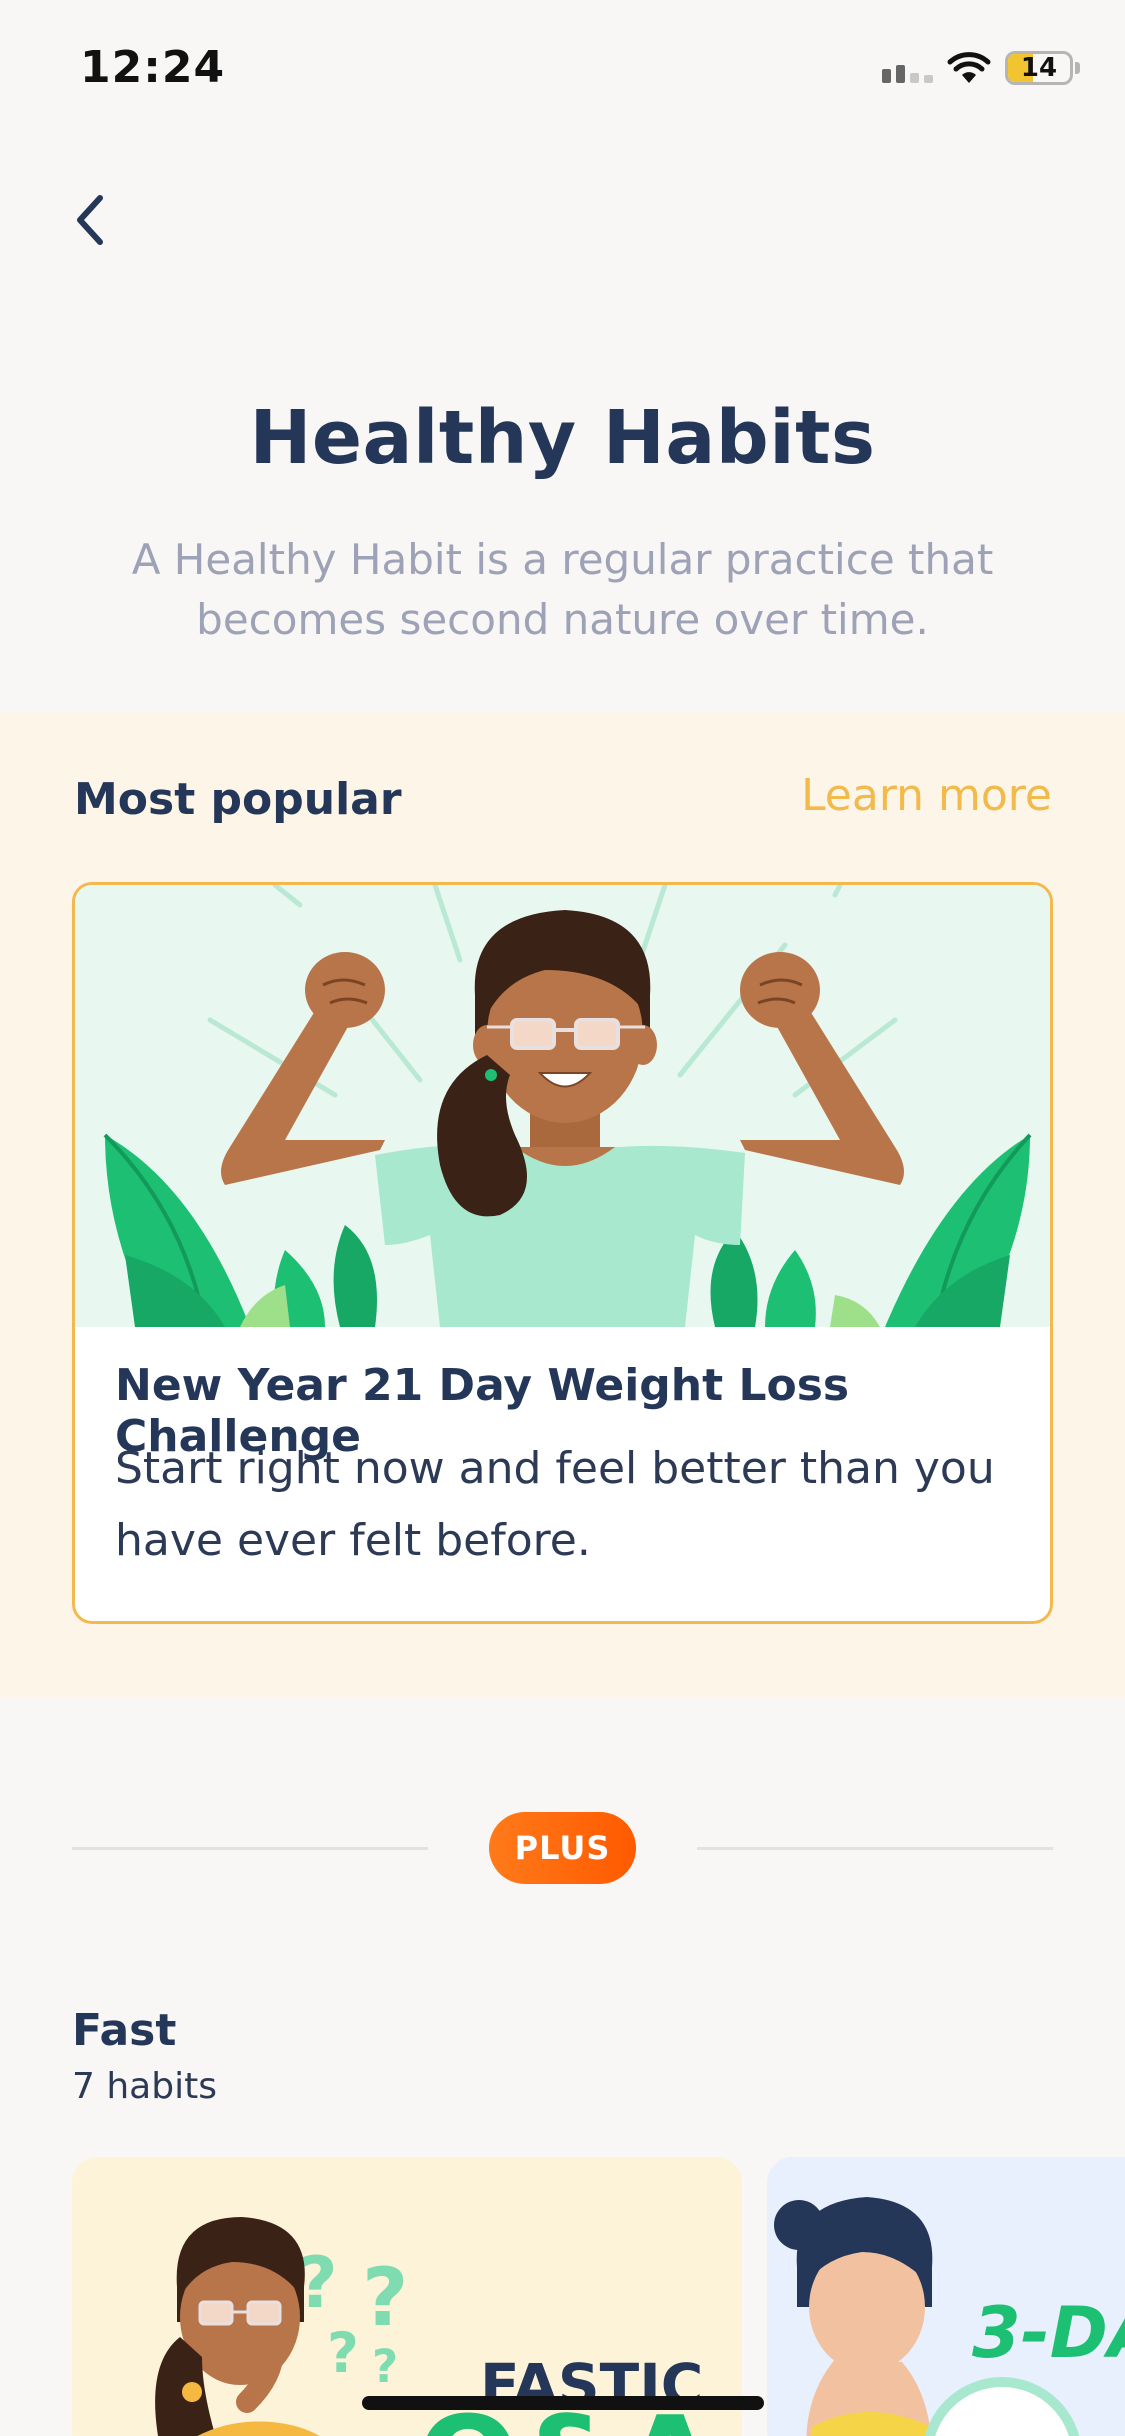 The image size is (1125, 2436). Describe the element at coordinates (250, 1848) in the screenshot. I see `divider-left` at that location.